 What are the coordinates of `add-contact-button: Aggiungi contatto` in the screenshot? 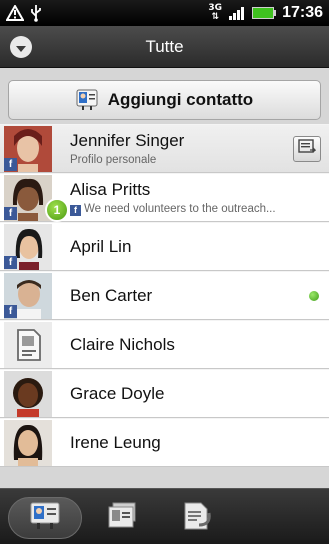 It's located at (164, 100).